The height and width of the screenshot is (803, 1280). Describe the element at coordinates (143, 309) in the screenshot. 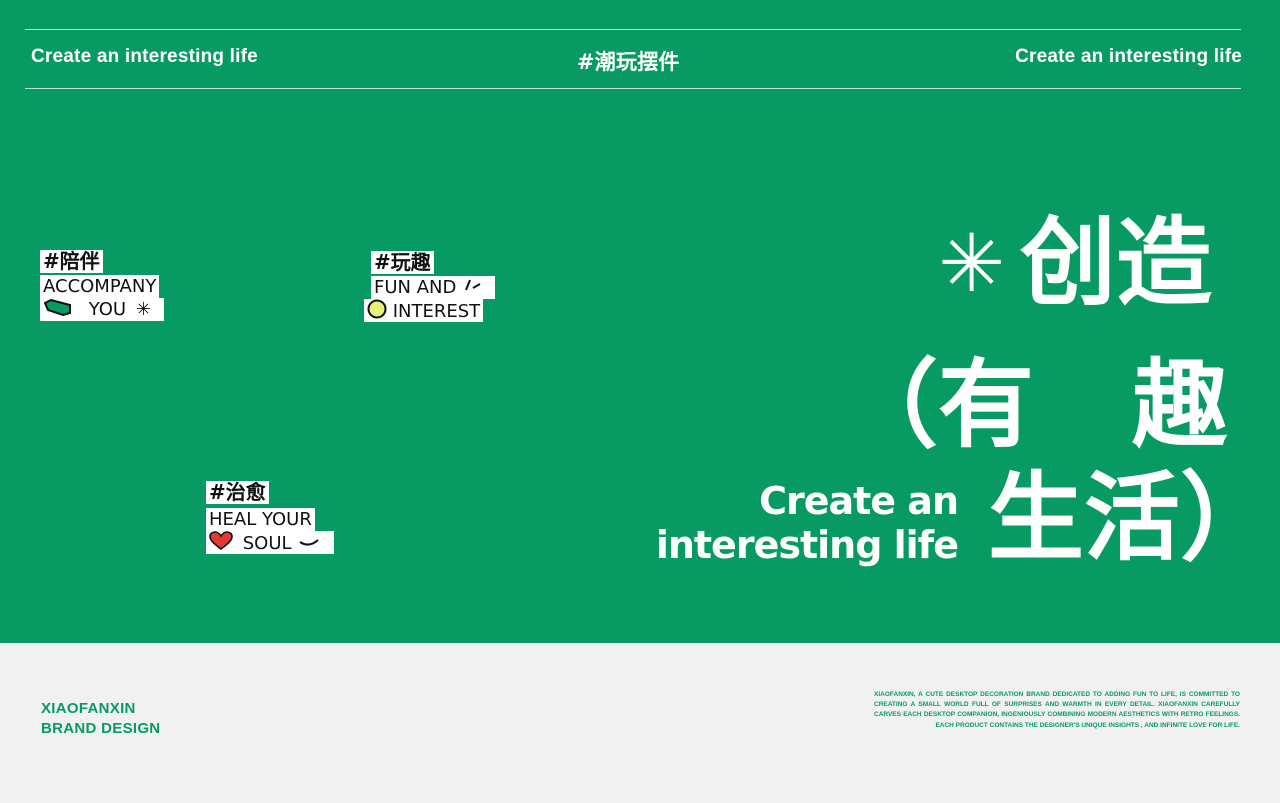

I see `asterisk-icon: ✳` at that location.